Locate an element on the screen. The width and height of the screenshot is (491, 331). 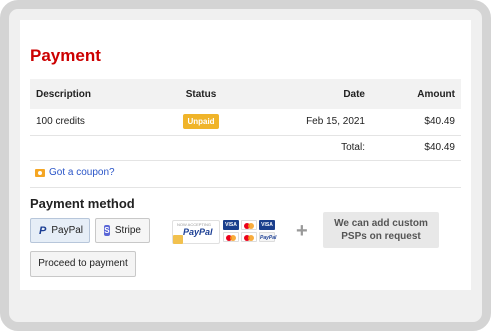
paypal-secured-logo: NOW ACCEPTING PayPal is located at coordinates (196, 232).